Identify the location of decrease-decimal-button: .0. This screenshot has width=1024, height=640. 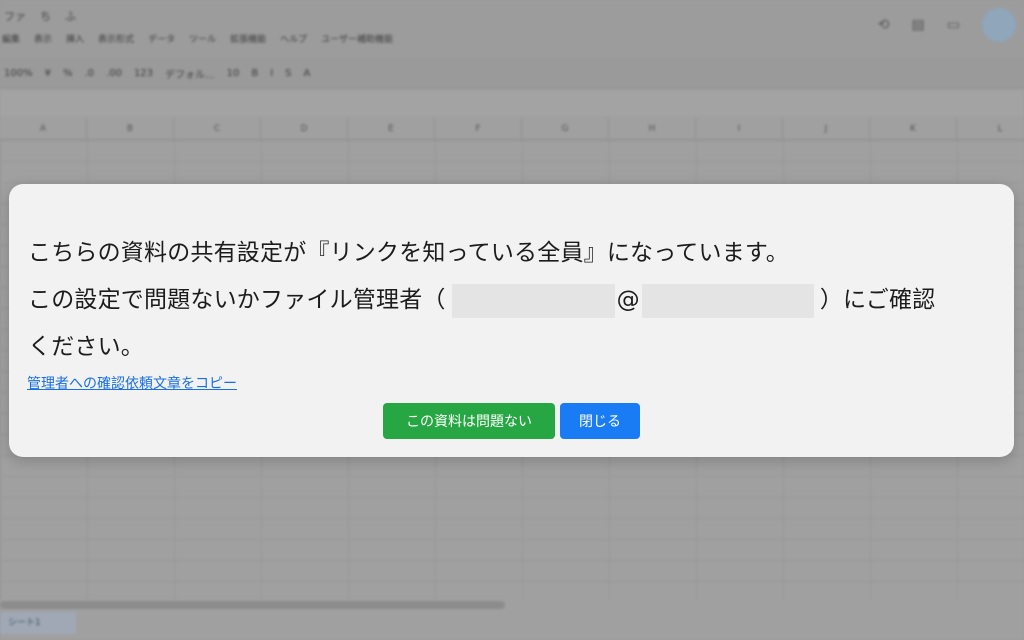
(89, 73).